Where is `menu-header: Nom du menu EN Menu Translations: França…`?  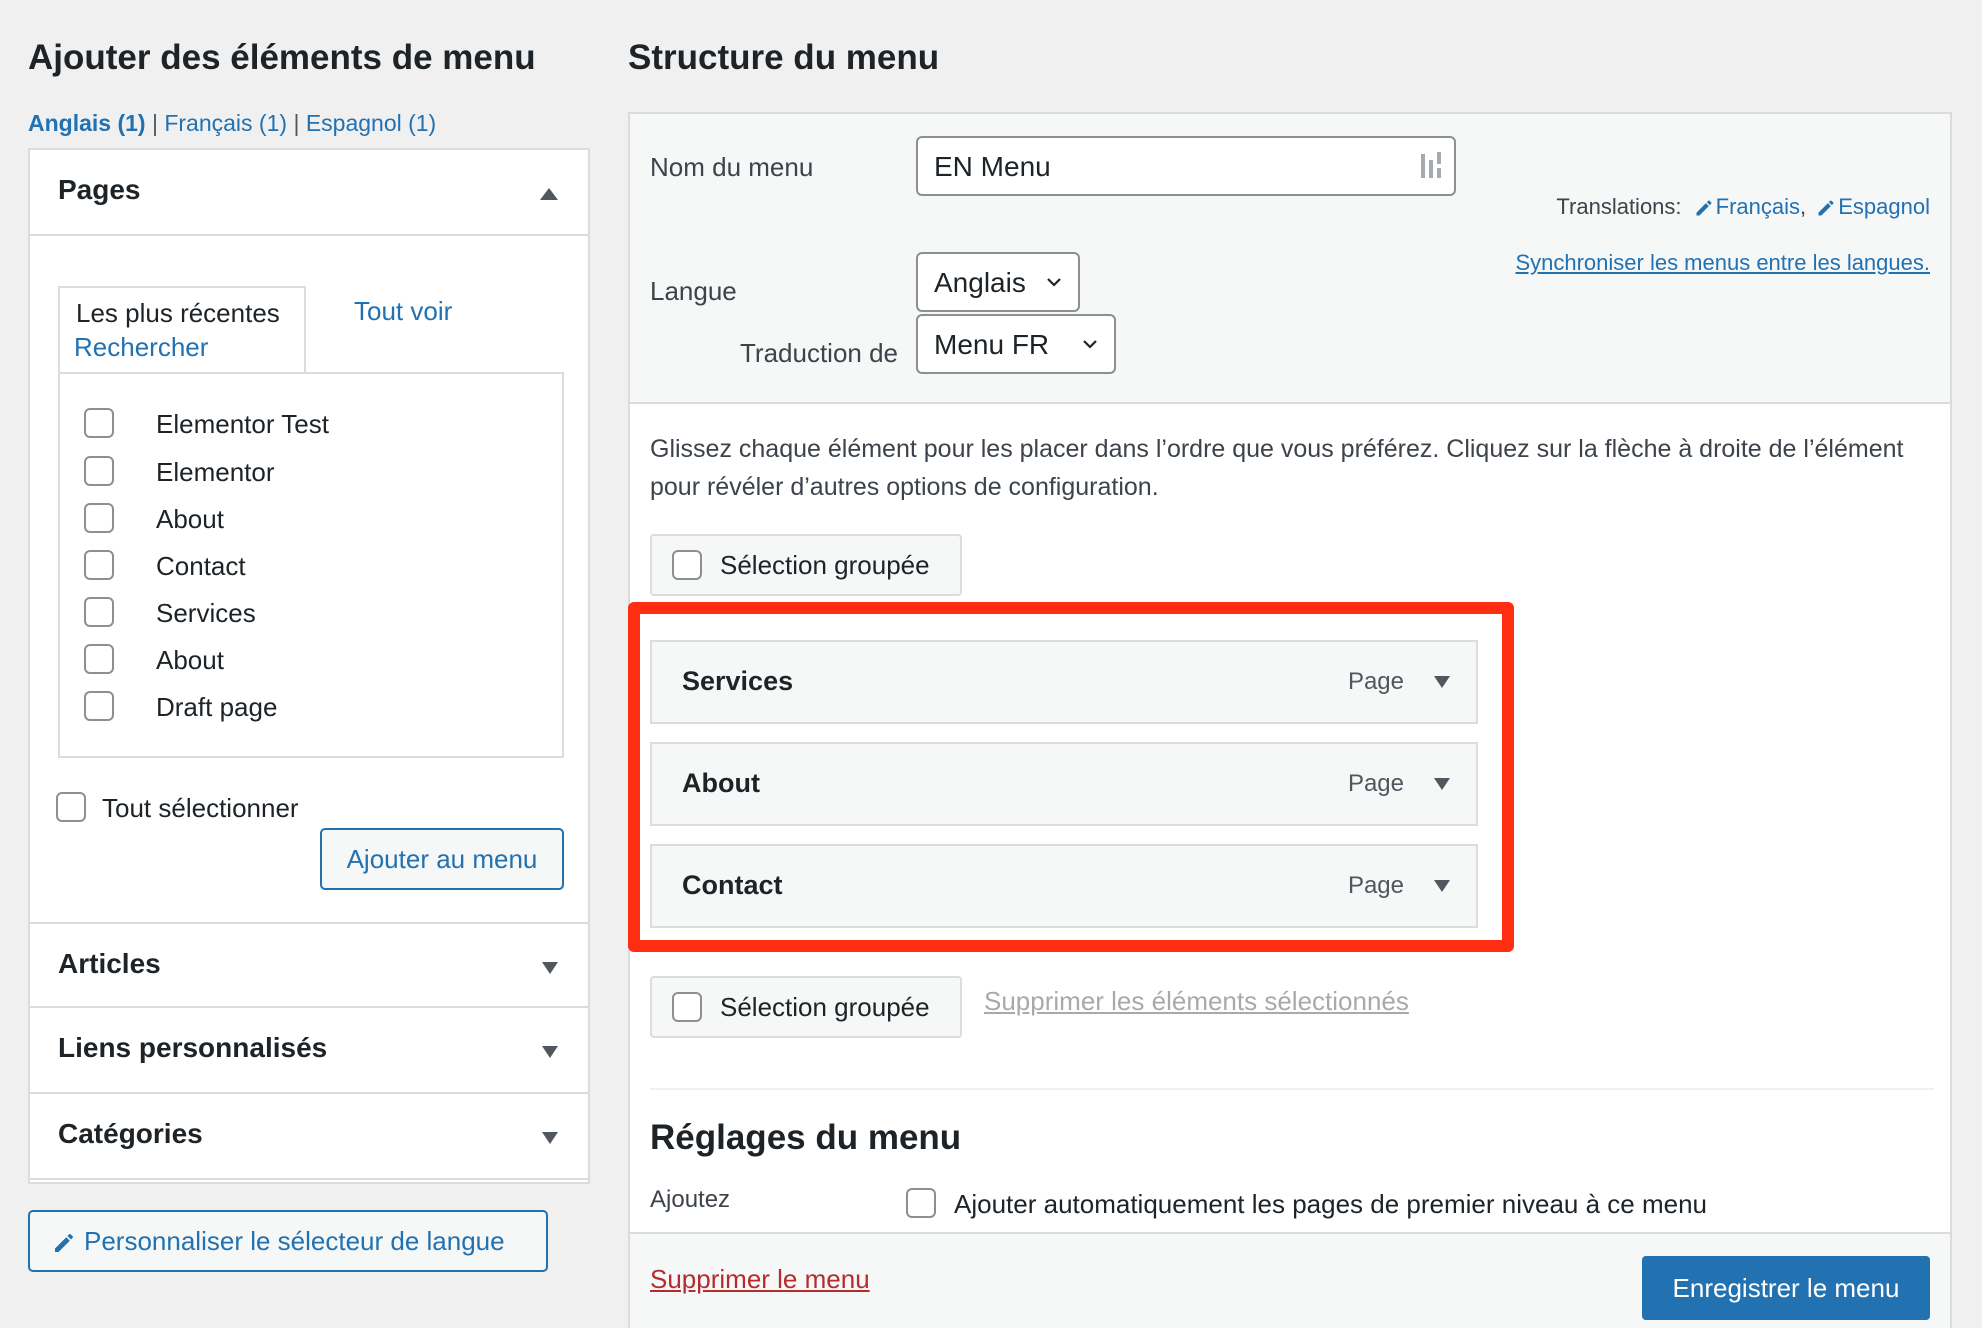
menu-header: Nom du menu EN Menu Translations: França… is located at coordinates (1290, 259).